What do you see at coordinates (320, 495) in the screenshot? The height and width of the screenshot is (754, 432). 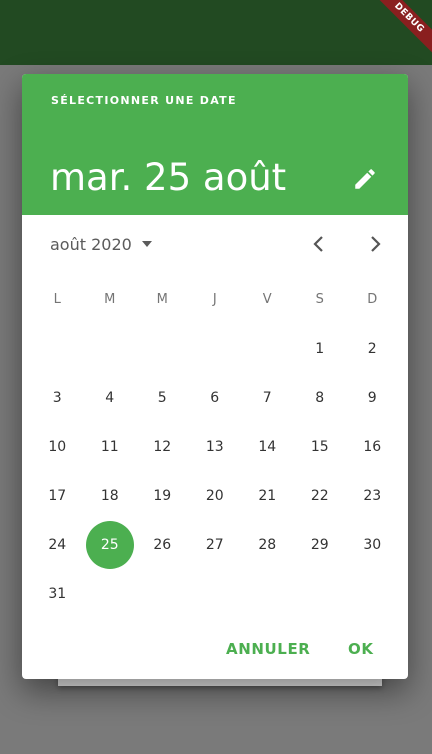 I see `day-cell: 22` at bounding box center [320, 495].